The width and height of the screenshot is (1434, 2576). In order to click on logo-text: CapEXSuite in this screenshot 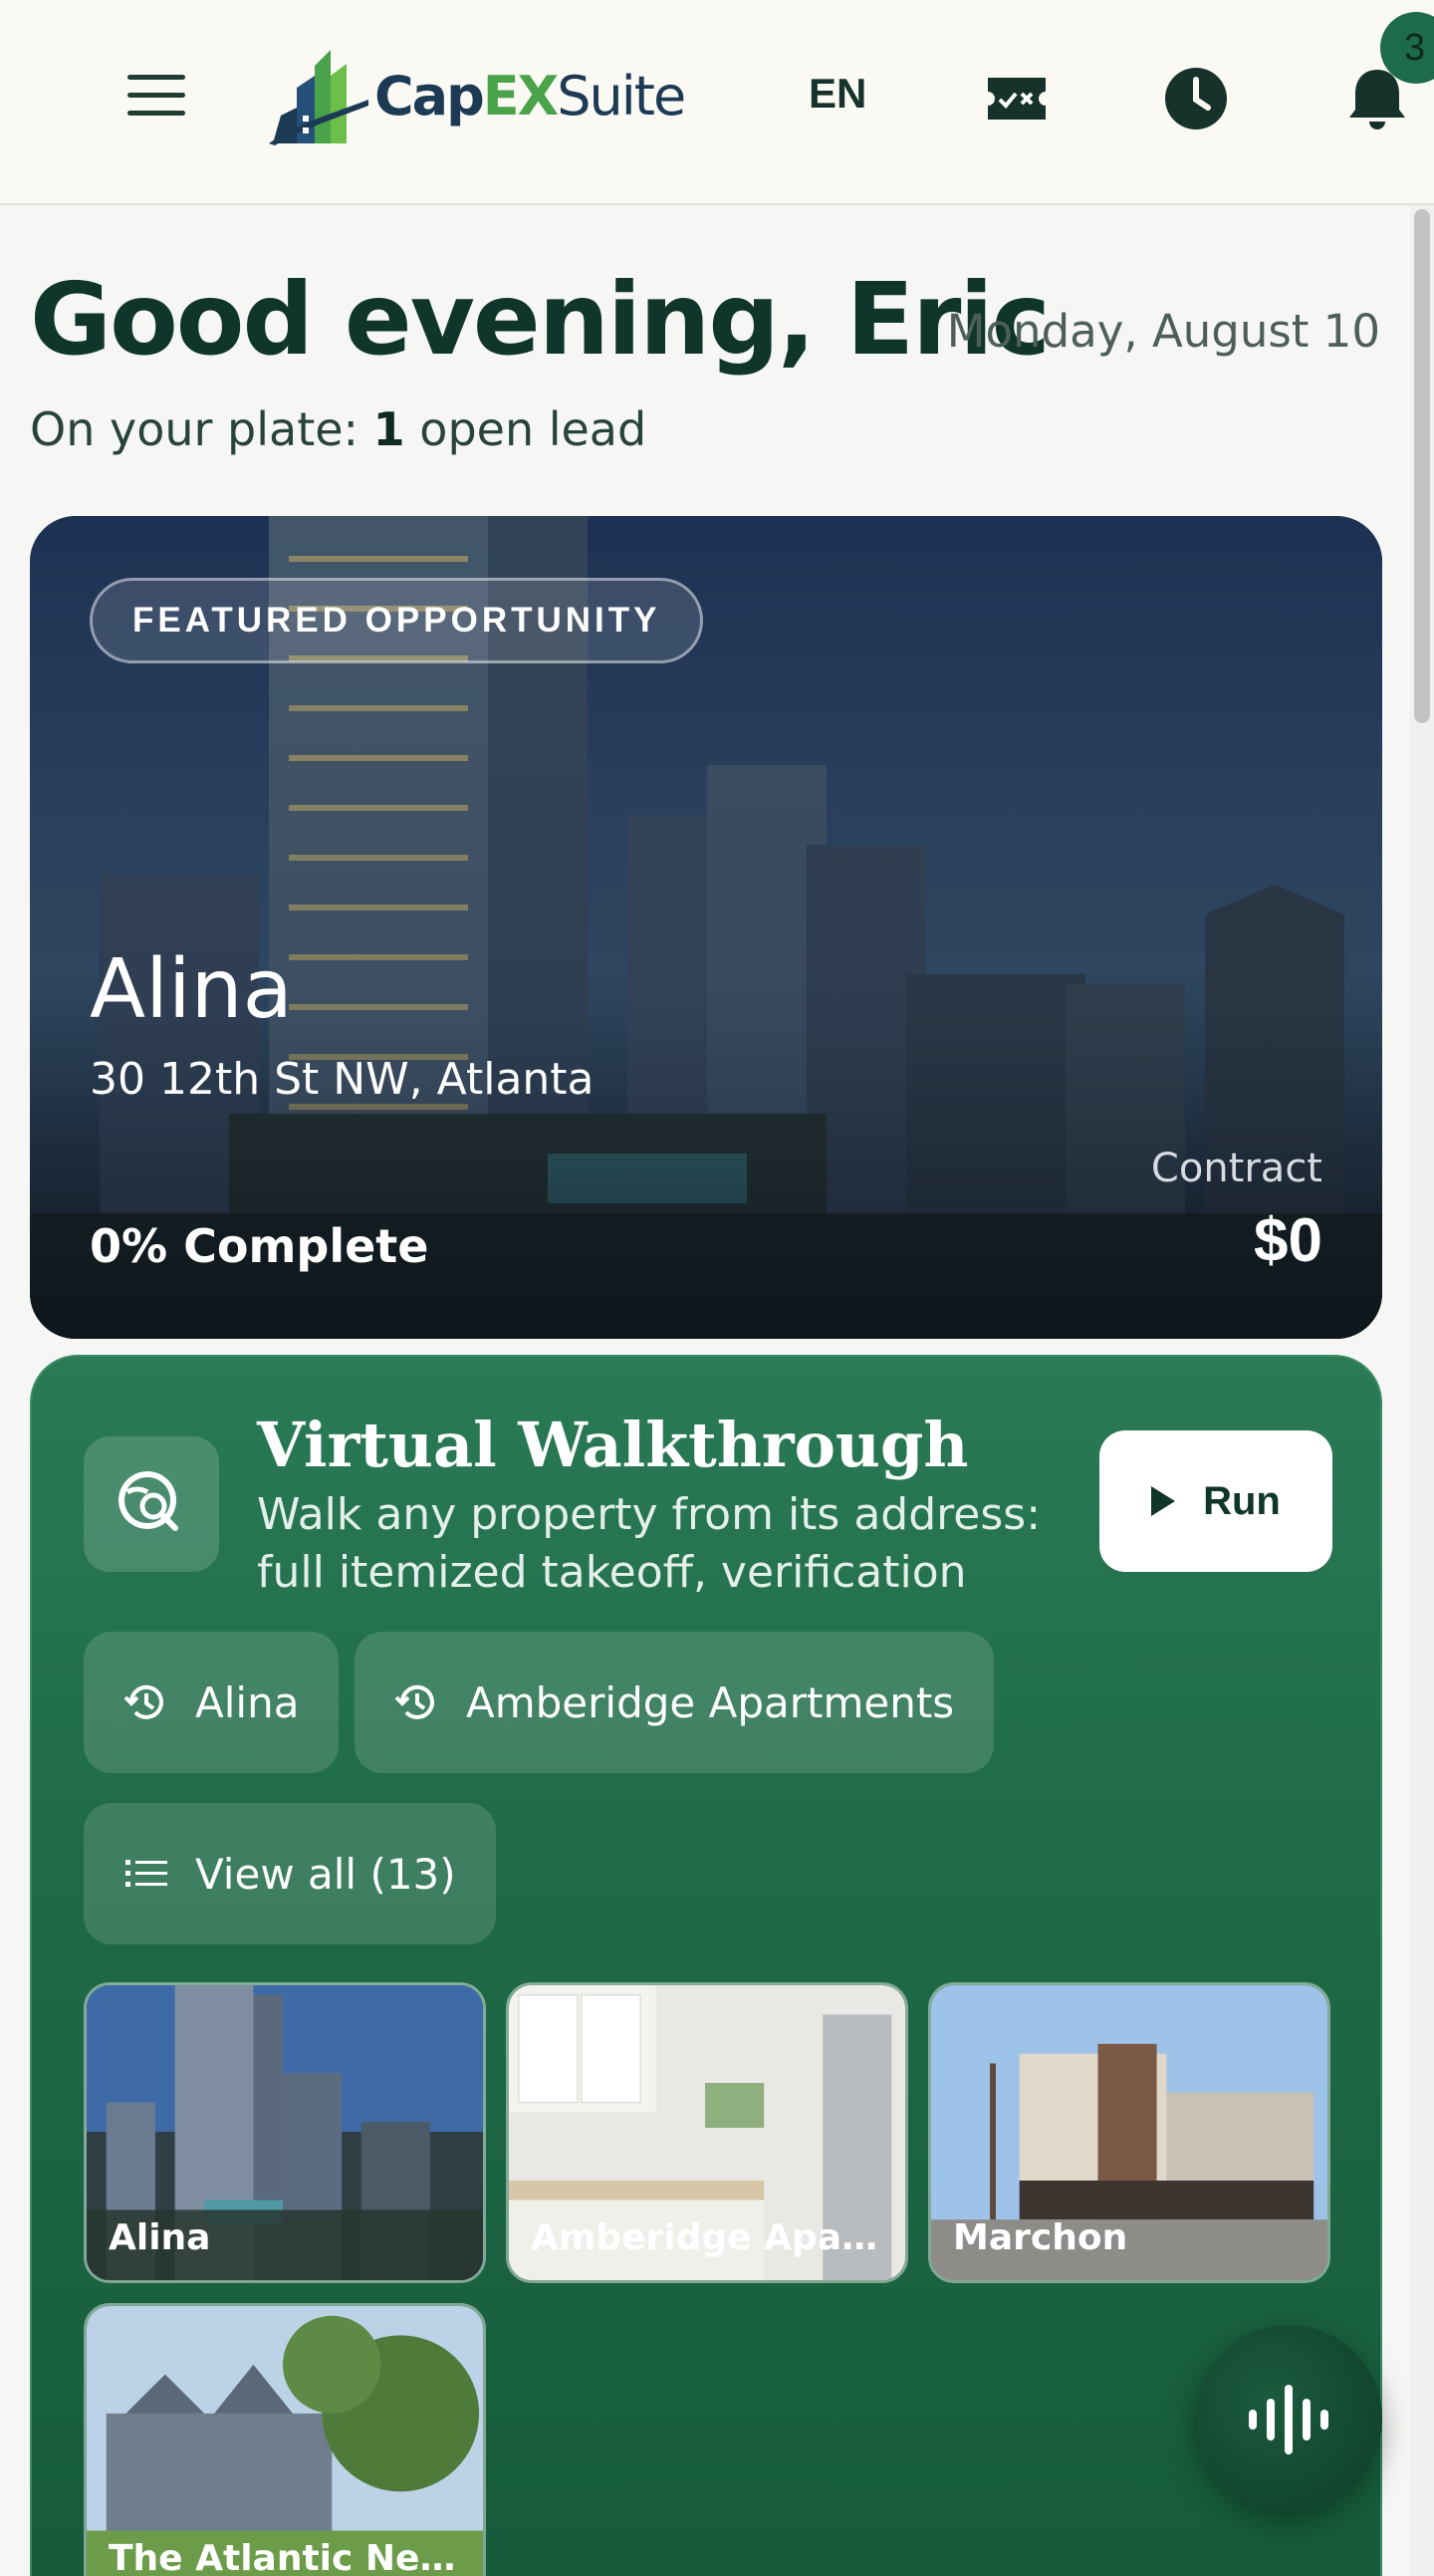, I will do `click(530, 96)`.